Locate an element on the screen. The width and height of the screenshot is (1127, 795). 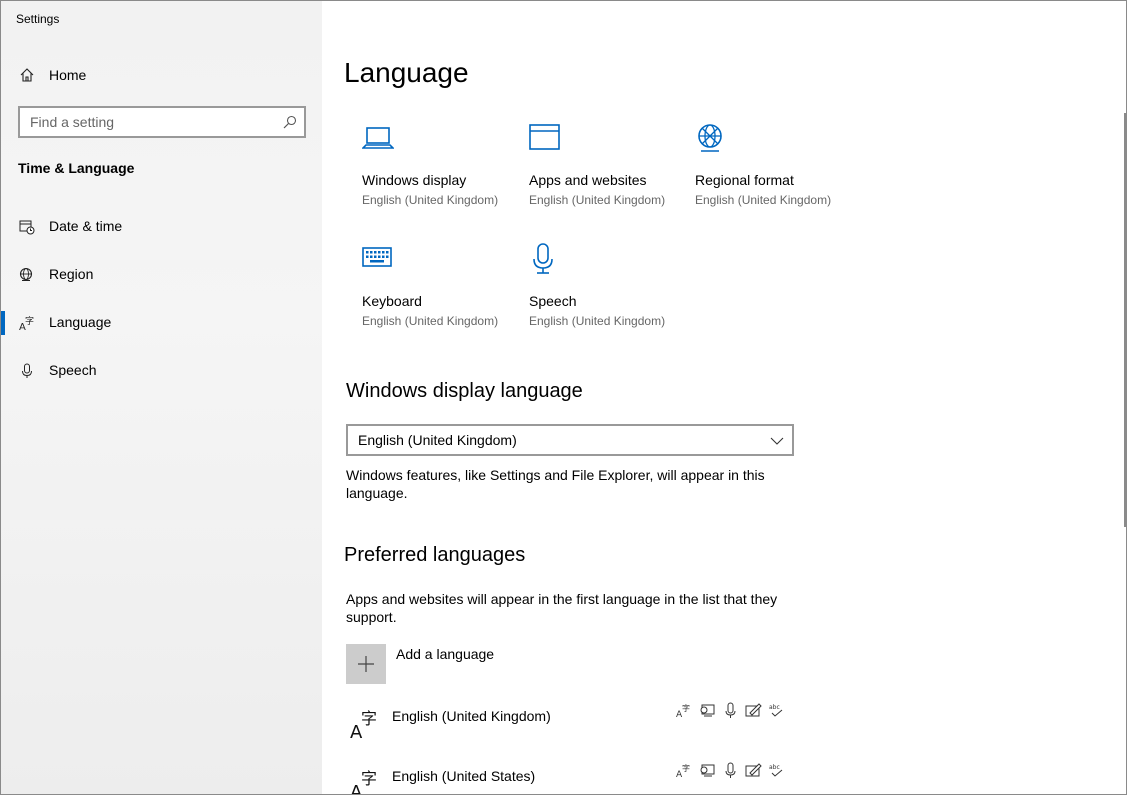
selected-language: English (United Kingdom) is located at coordinates (437, 440).